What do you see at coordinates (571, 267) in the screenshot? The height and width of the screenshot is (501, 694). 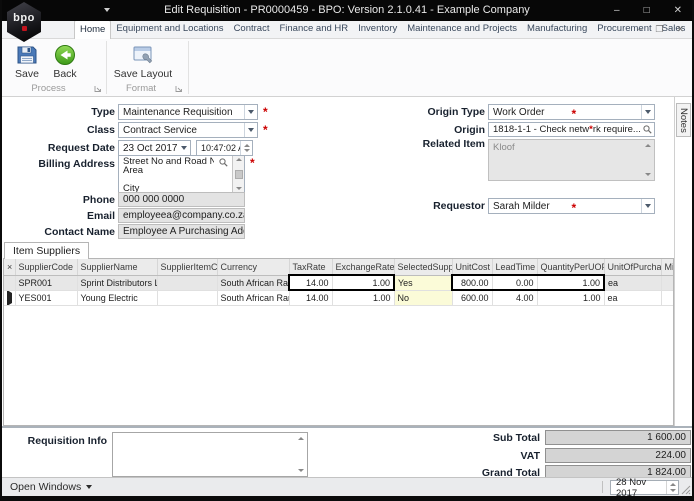 I see `column-header-quantityperuop: QuantityPerUOP` at bounding box center [571, 267].